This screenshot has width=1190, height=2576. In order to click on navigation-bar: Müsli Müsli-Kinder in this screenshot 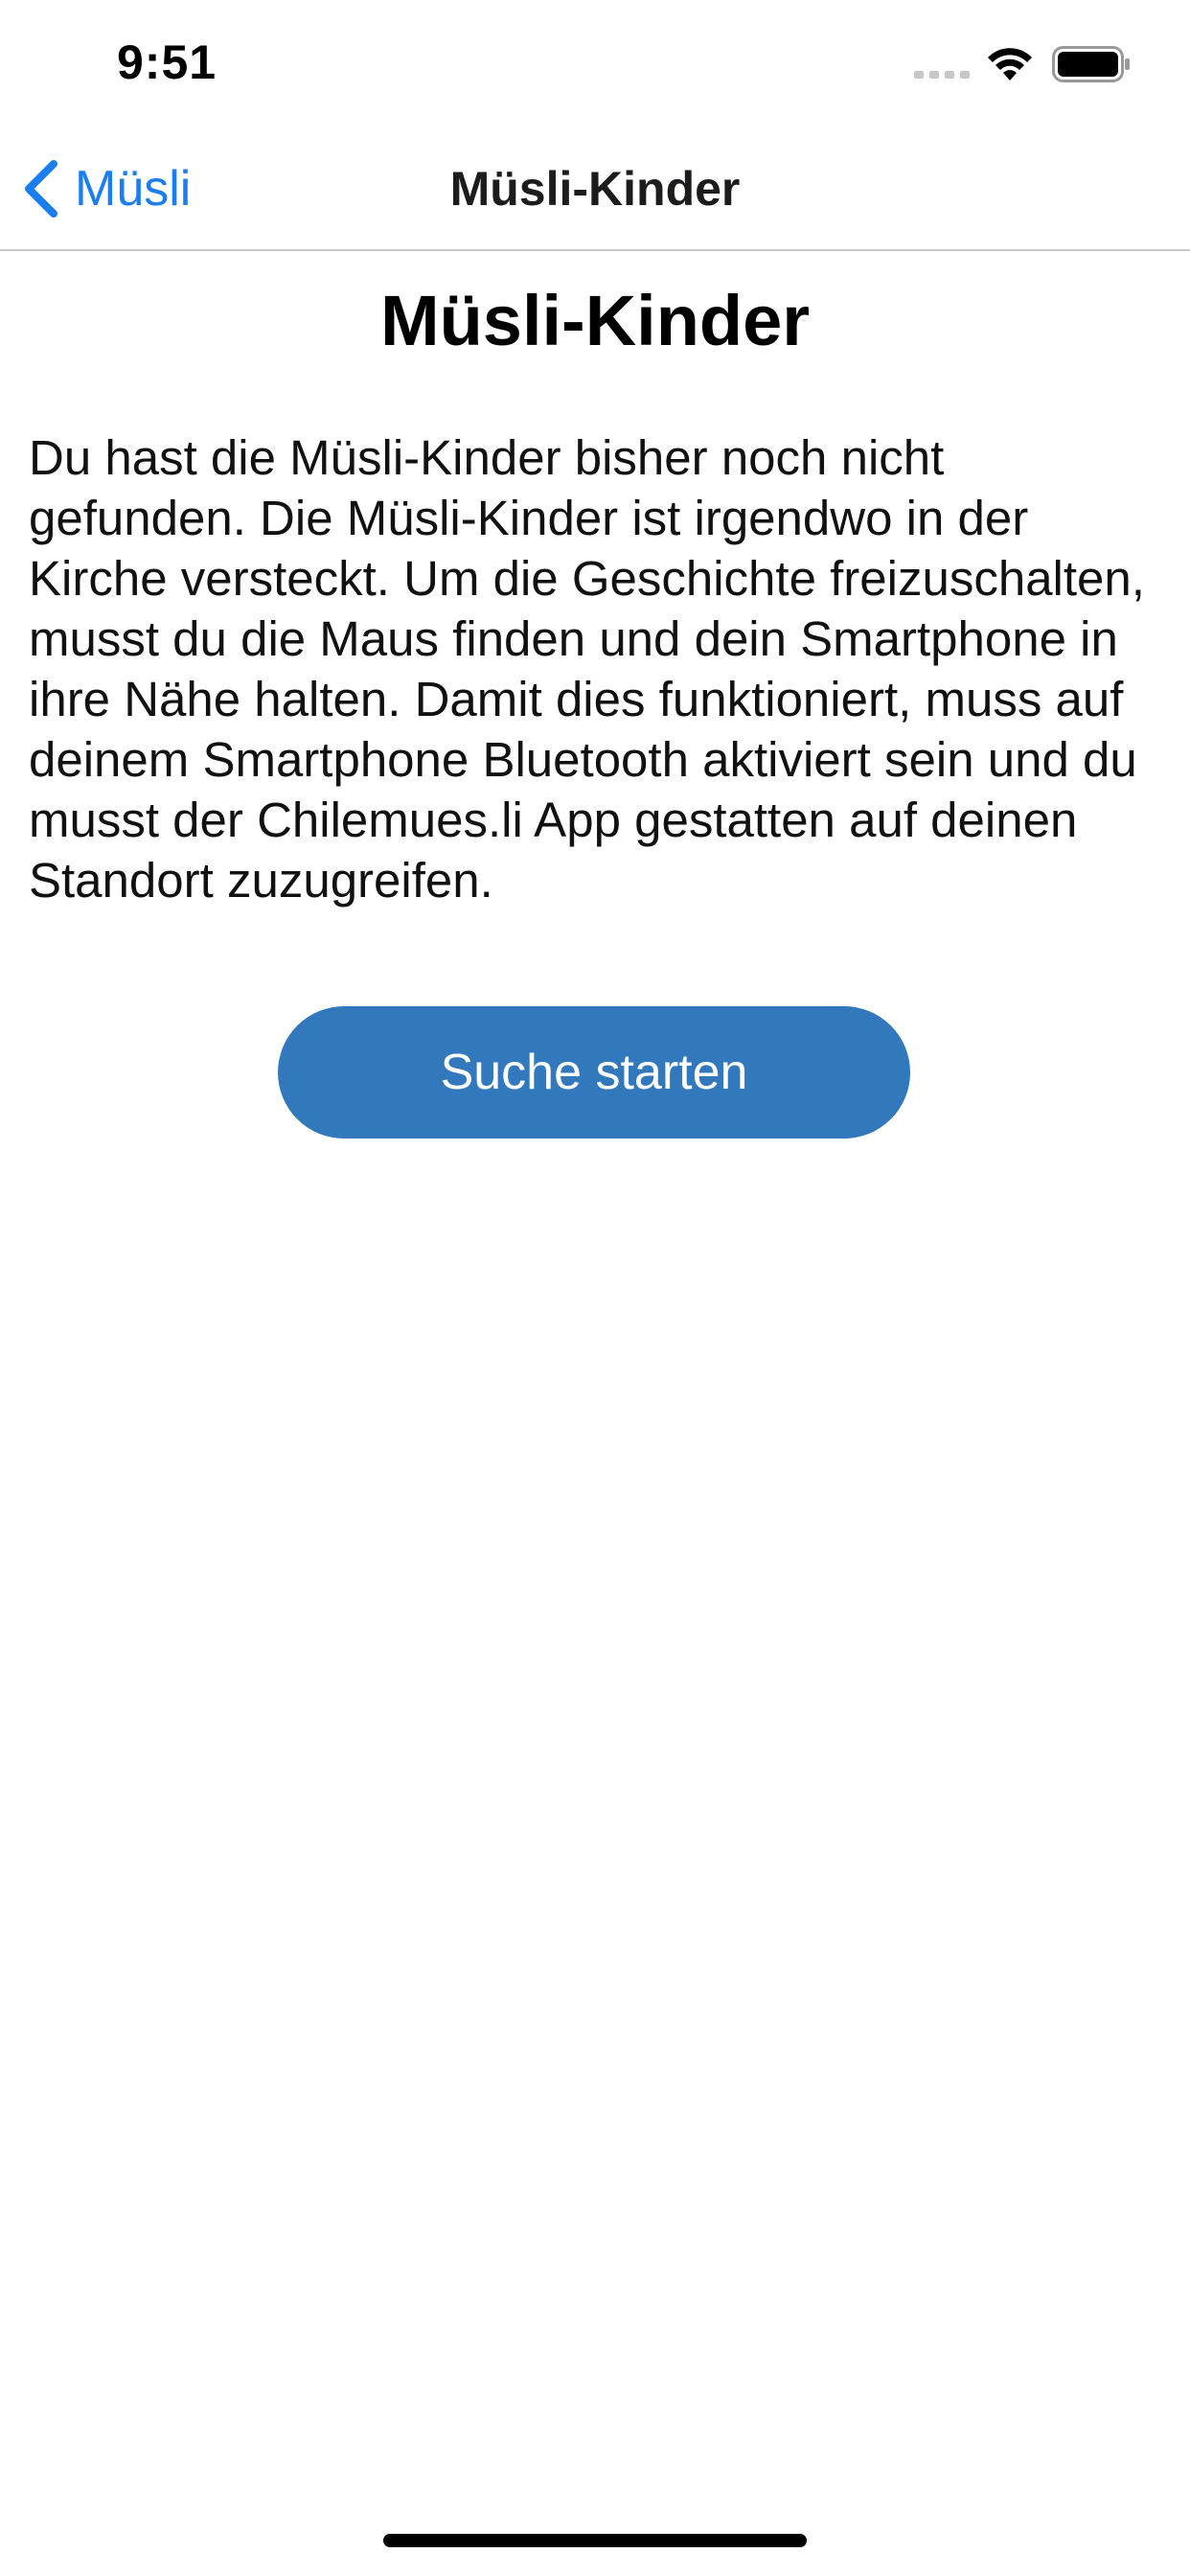, I will do `click(595, 188)`.